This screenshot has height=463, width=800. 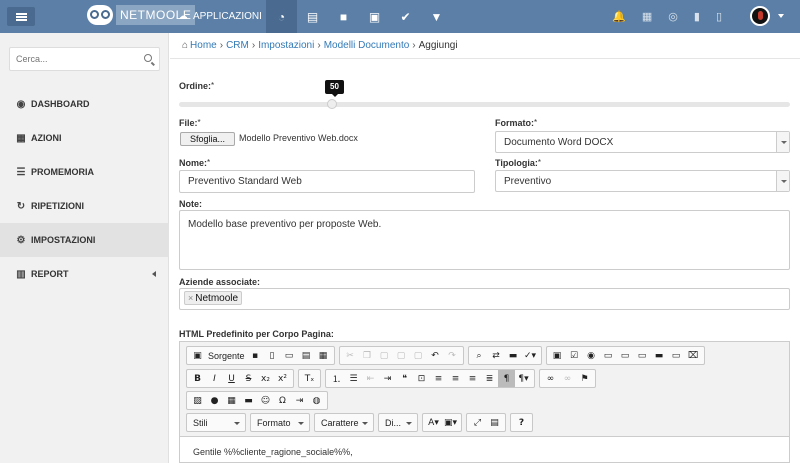 What do you see at coordinates (226, 355) in the screenshot?
I see `source-button: Sorgente` at bounding box center [226, 355].